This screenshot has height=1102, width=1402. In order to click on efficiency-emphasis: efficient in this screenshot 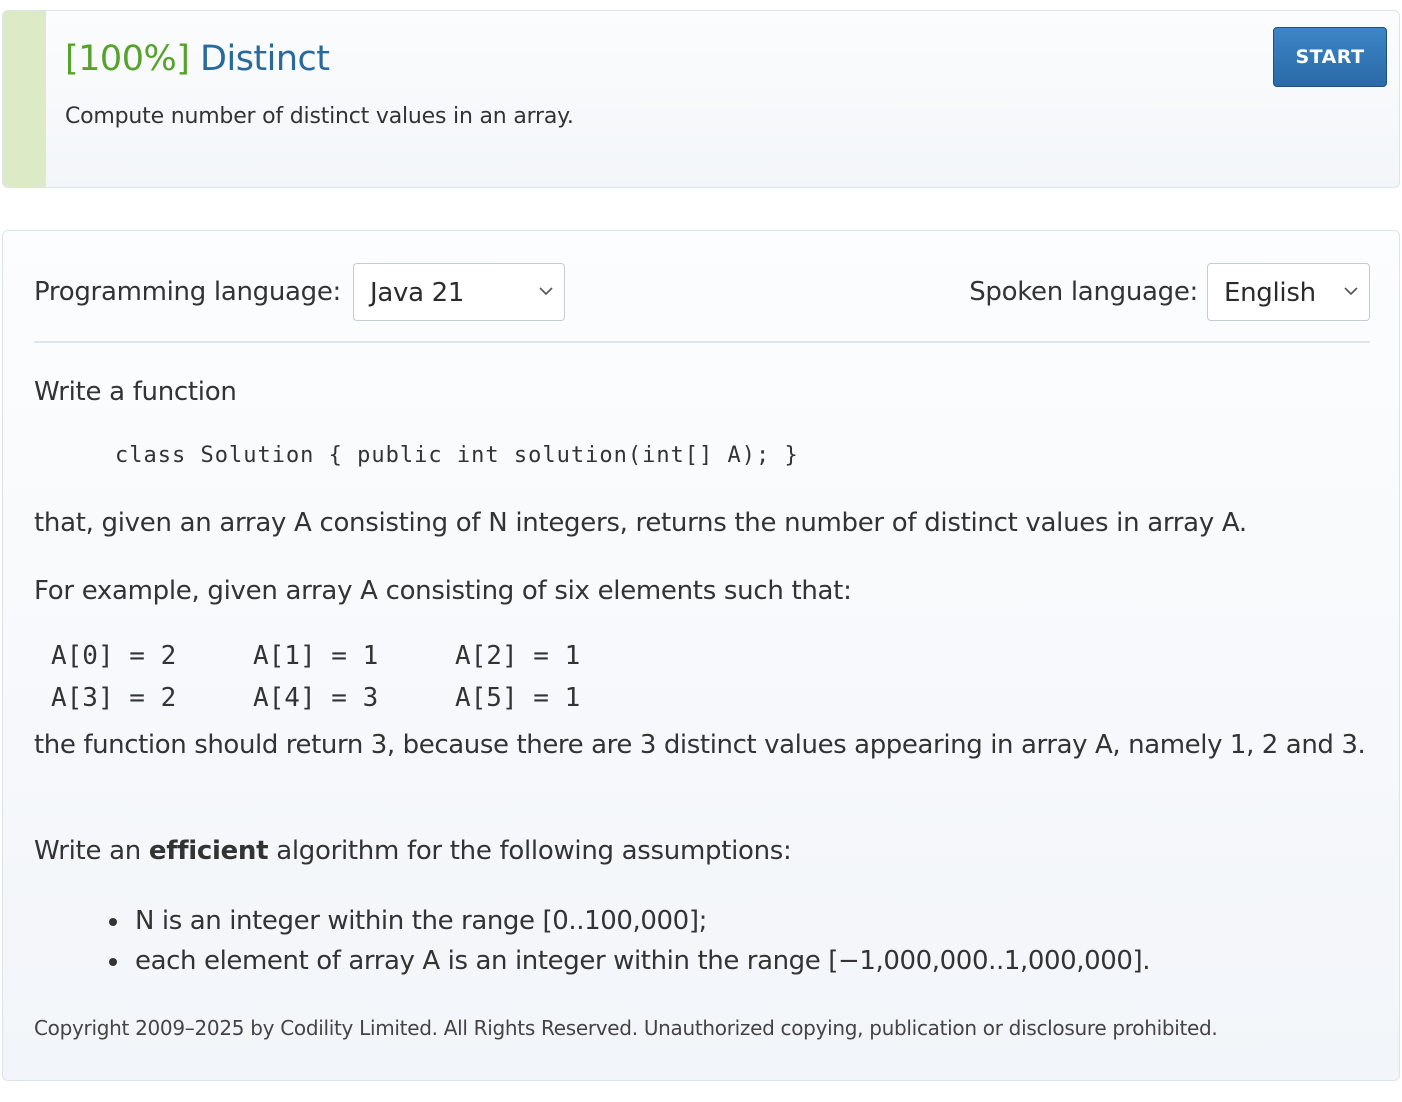, I will do `click(208, 851)`.